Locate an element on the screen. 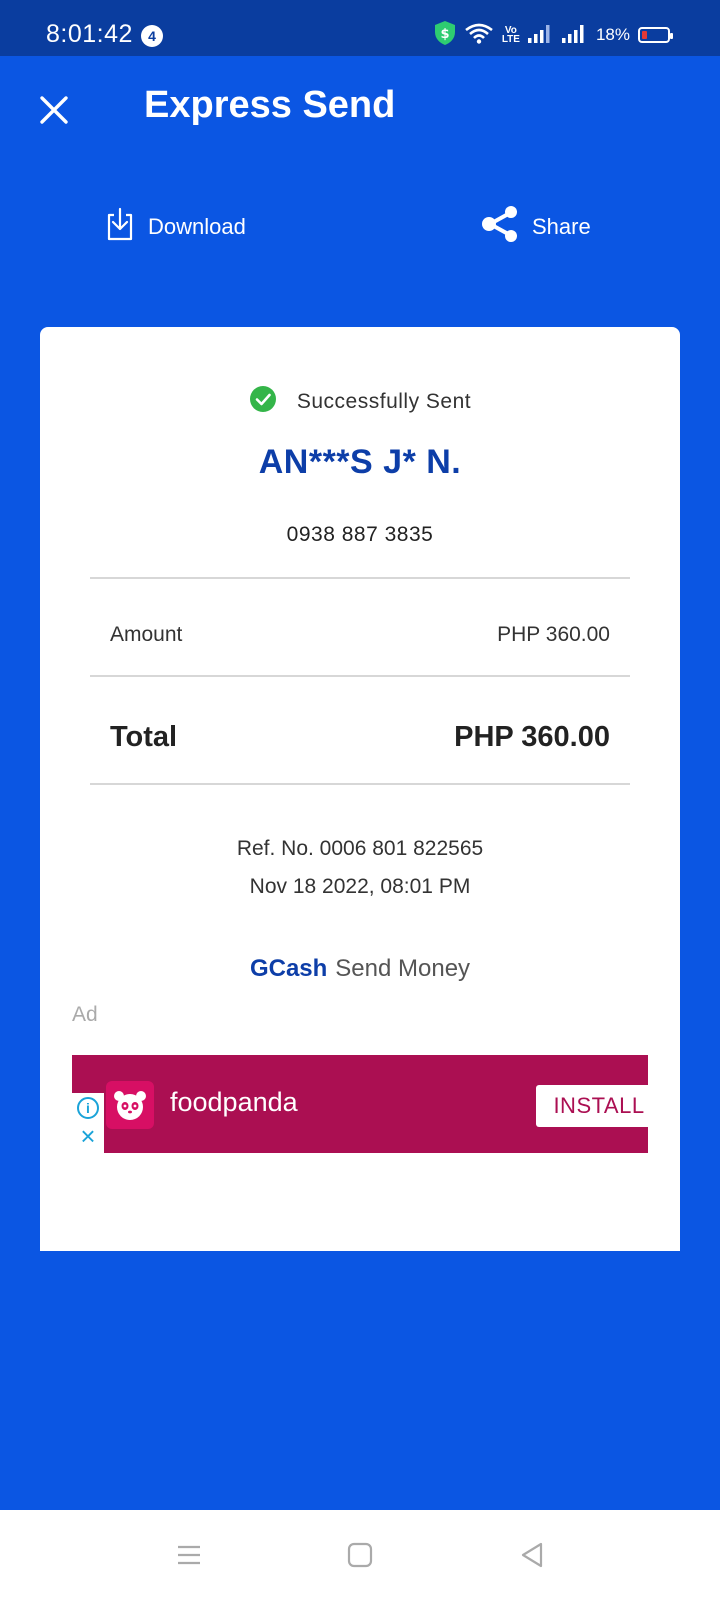 The width and height of the screenshot is (720, 1600). menu-icon is located at coordinates (189, 1555).